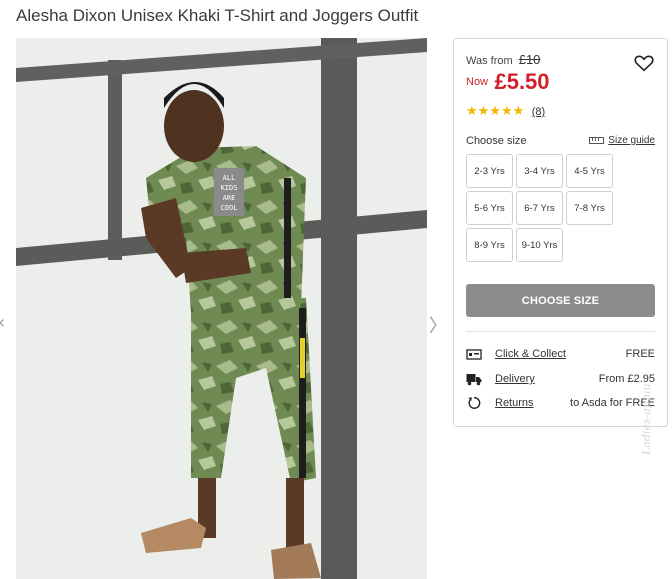 The image size is (672, 579). Describe the element at coordinates (530, 354) in the screenshot. I see `click-collect-link: Click & Collect` at that location.